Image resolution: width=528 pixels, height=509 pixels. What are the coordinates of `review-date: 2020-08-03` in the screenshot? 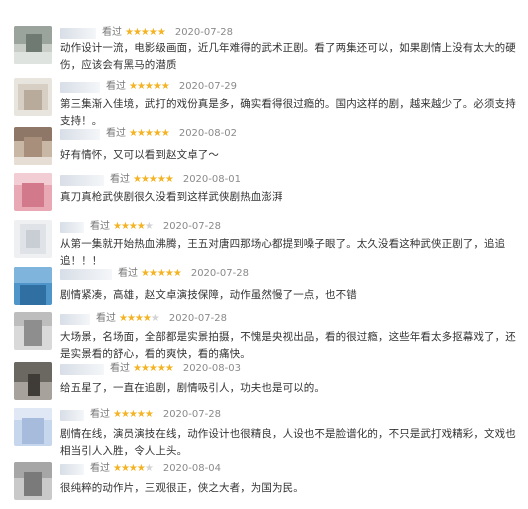 It's located at (211, 368).